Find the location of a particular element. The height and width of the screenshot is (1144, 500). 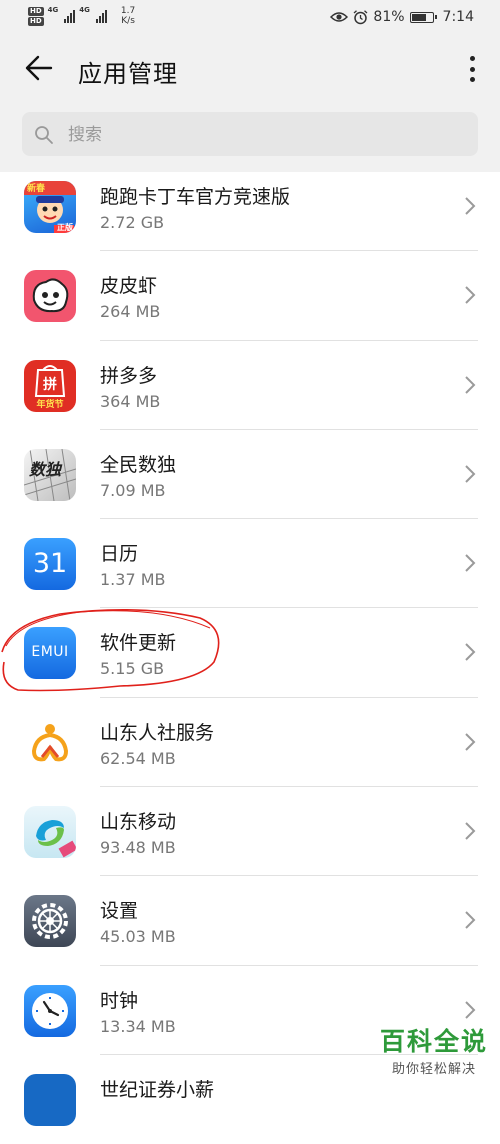

sudoku-icon: 数独 is located at coordinates (50, 474).